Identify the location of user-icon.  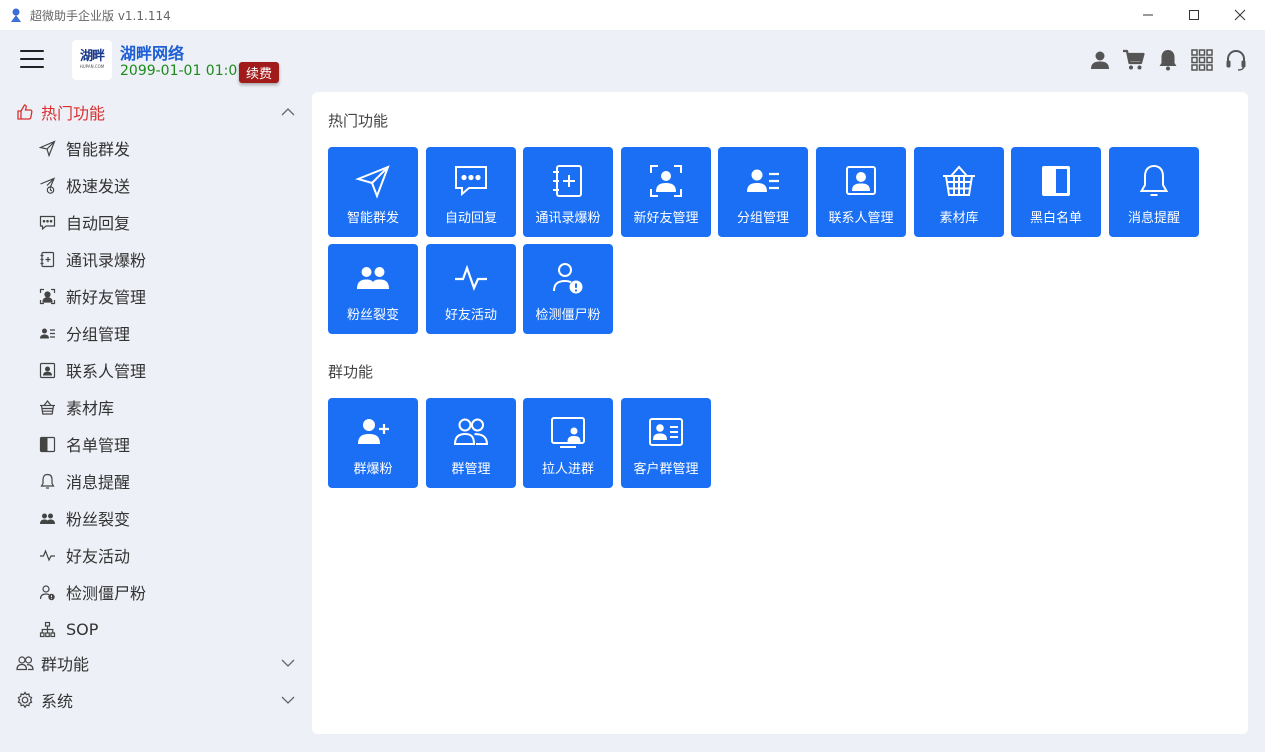
(1100, 60).